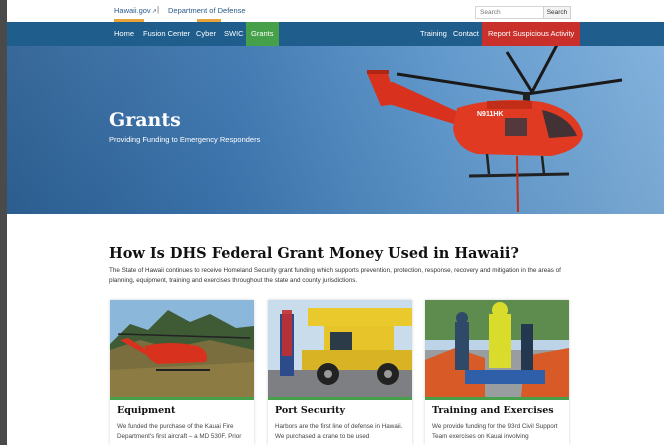  I want to click on card-title: Port Security, so click(310, 410).